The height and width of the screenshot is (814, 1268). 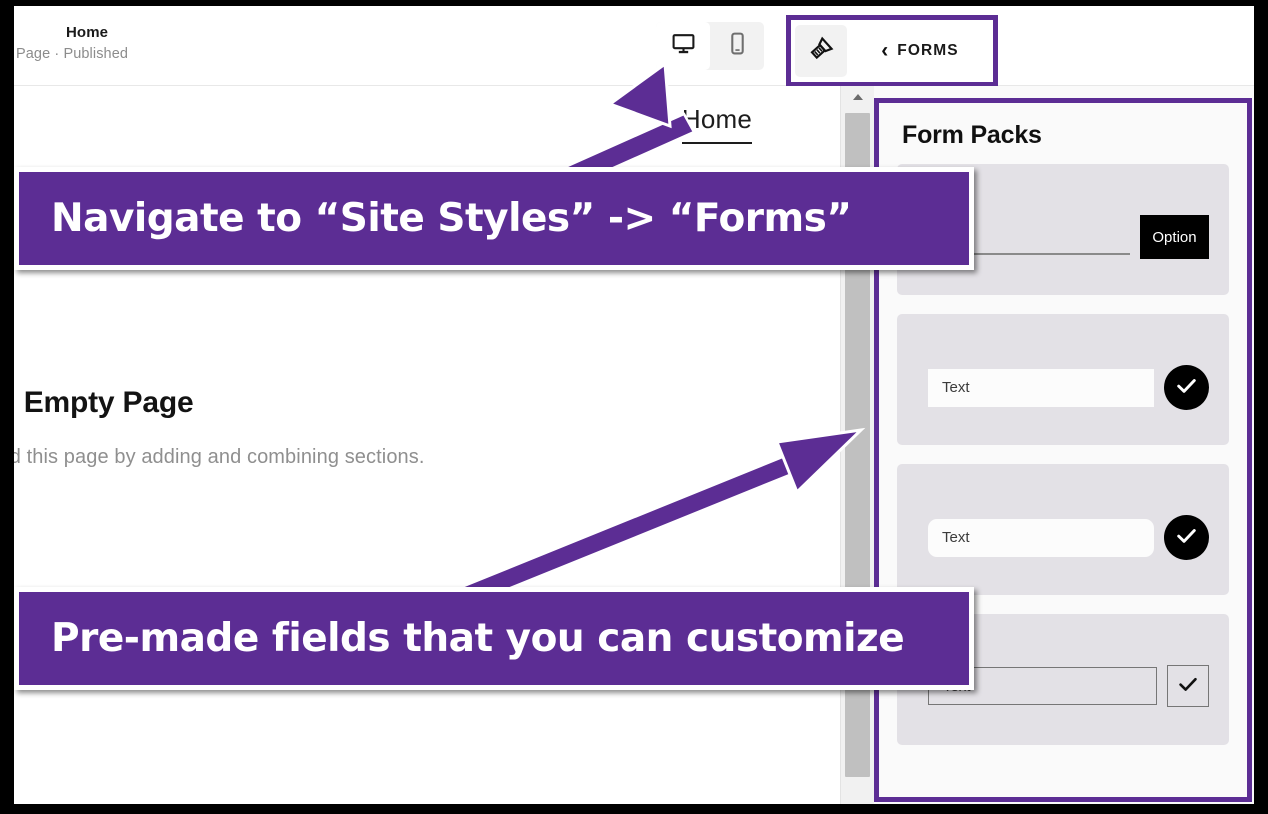 I want to click on annotation-callout-1: Navigate to “Site Styles” -> “Forms”, so click(x=494, y=218).